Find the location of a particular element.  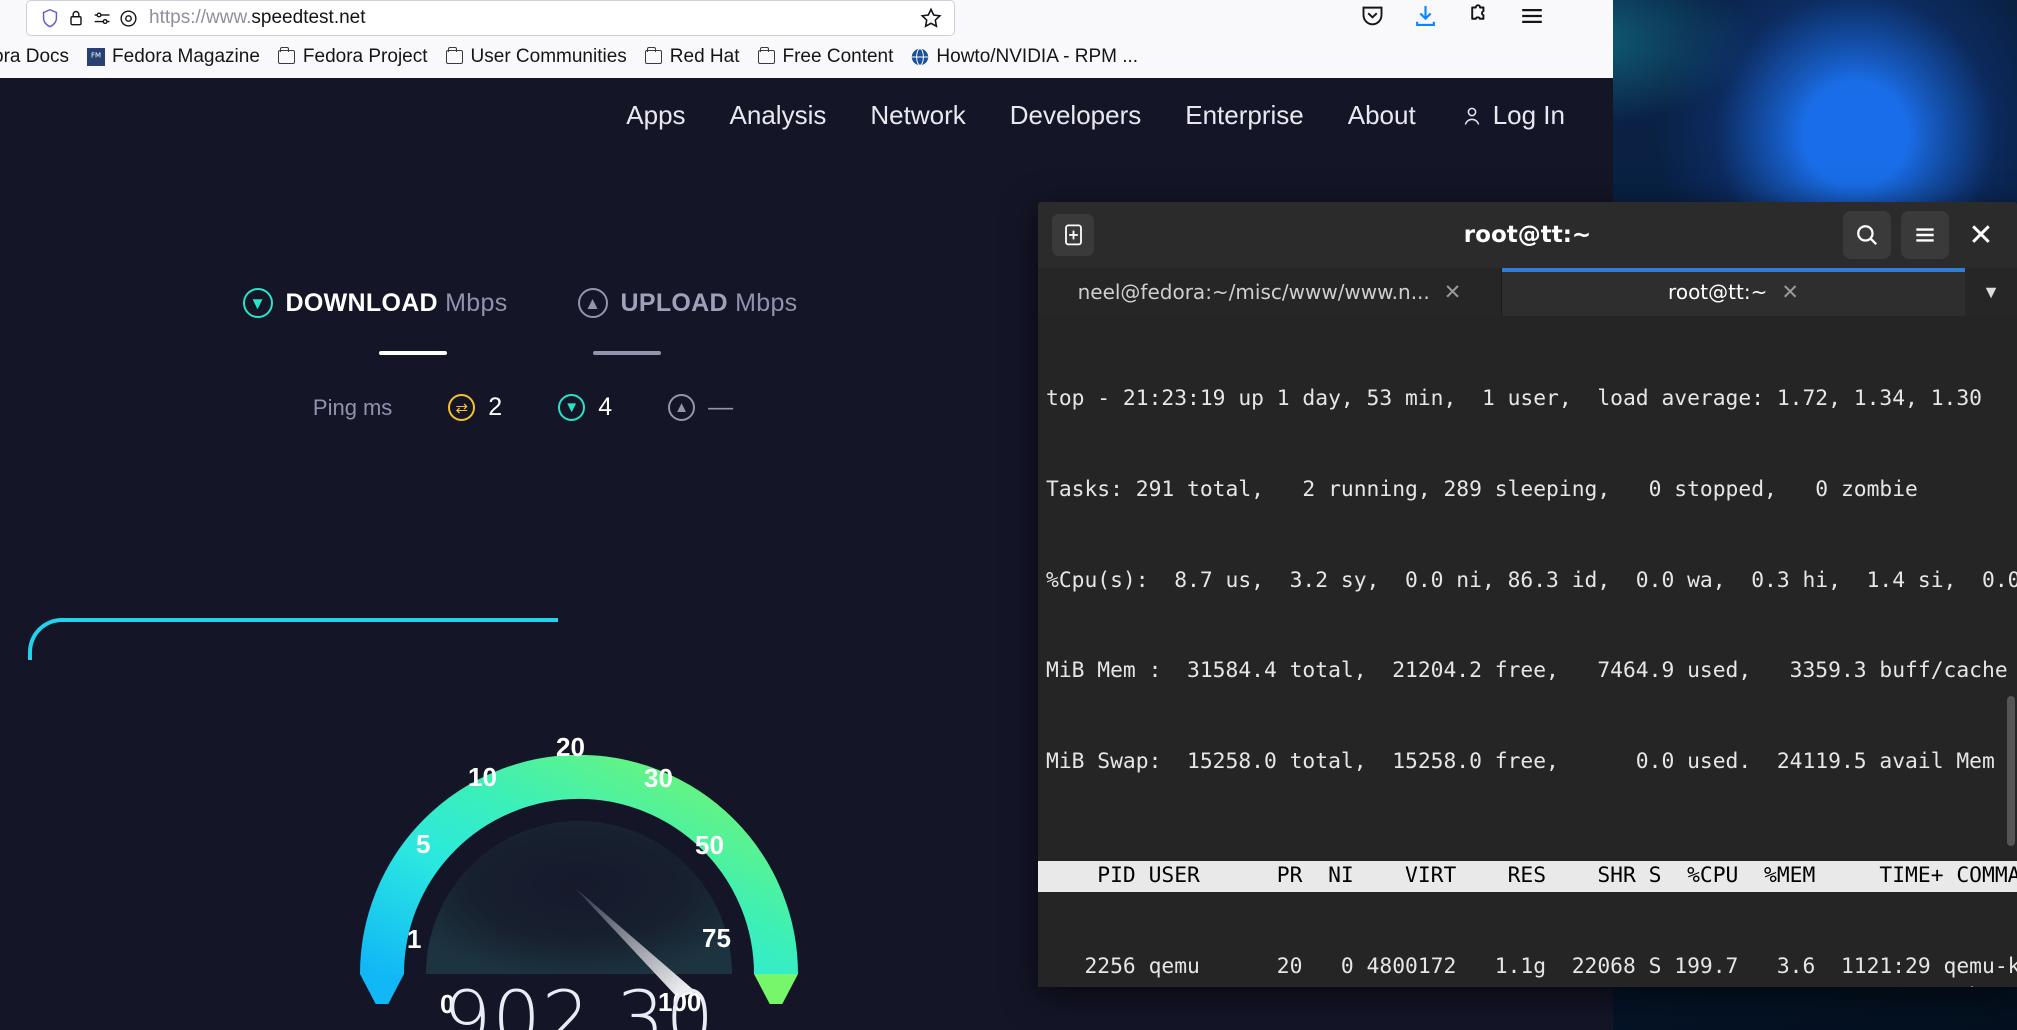

toolbar-icons is located at coordinates (1478, 18).